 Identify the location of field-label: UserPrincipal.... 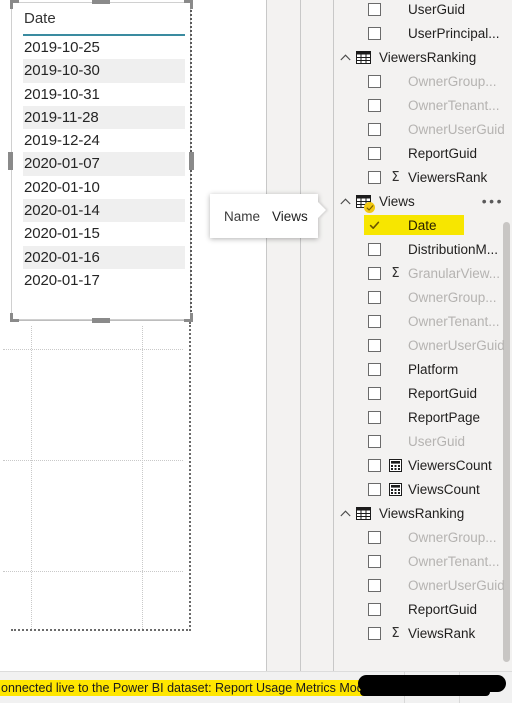
(454, 33).